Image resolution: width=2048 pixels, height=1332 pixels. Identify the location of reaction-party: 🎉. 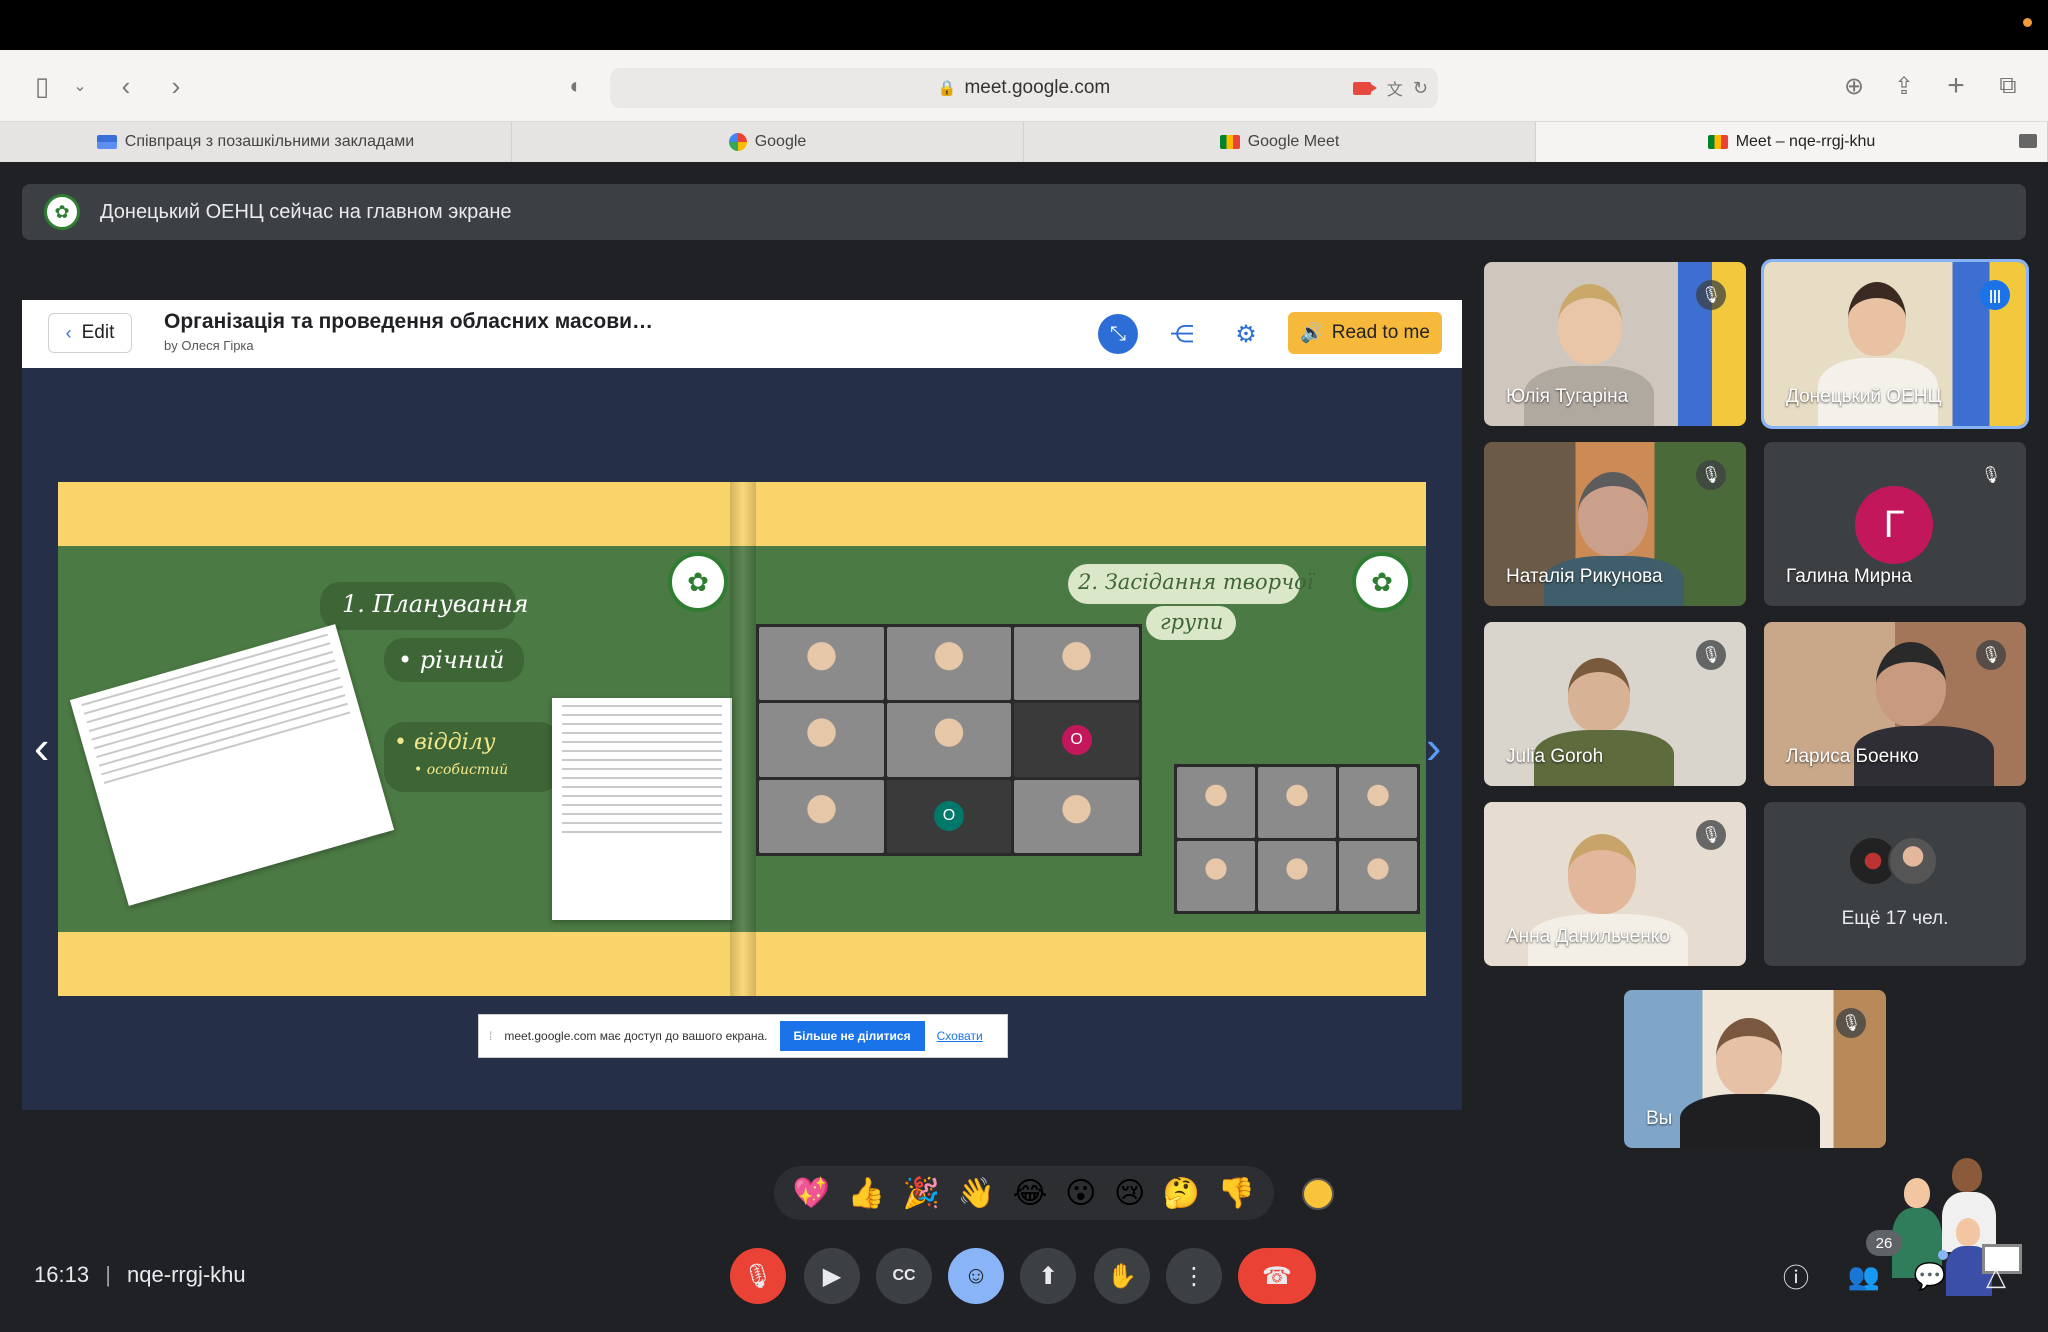
(921, 1193).